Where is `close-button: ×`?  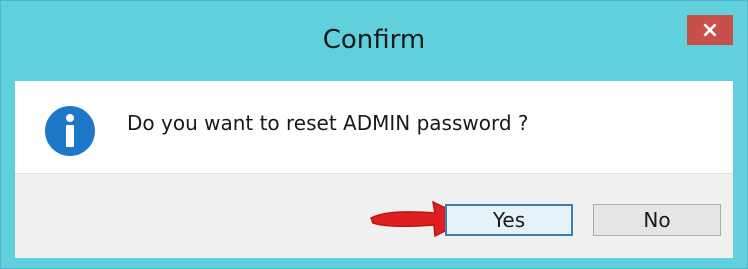
close-button: × is located at coordinates (710, 30).